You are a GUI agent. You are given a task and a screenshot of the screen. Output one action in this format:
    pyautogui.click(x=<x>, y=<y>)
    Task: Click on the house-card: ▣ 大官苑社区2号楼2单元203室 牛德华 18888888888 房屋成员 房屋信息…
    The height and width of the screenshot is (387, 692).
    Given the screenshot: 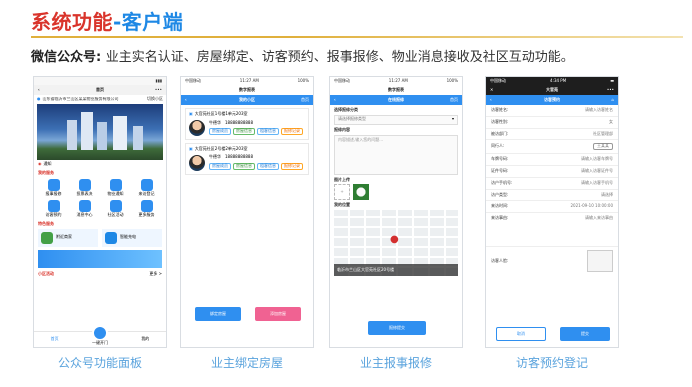 What is the action you would take?
    pyautogui.click(x=247, y=158)
    